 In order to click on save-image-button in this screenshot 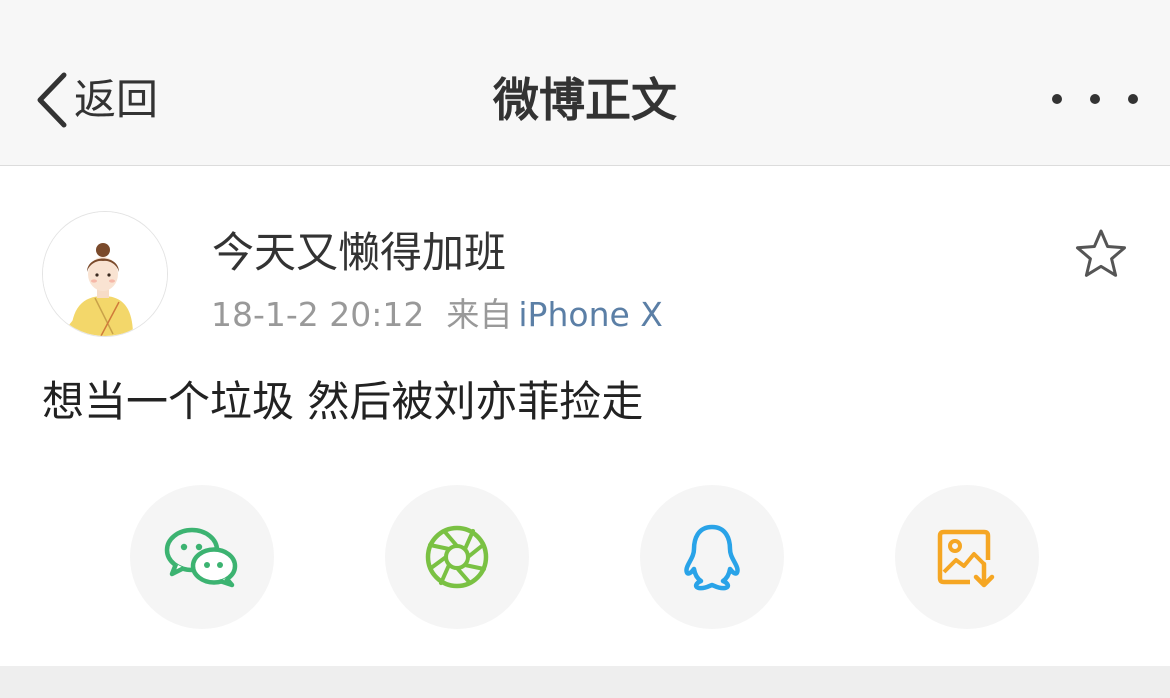, I will do `click(967, 557)`.